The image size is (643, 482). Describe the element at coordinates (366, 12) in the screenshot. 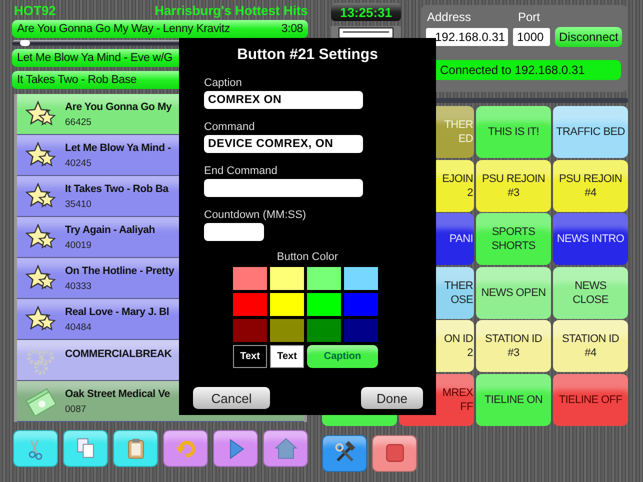

I see `clock: 13:25:31` at that location.